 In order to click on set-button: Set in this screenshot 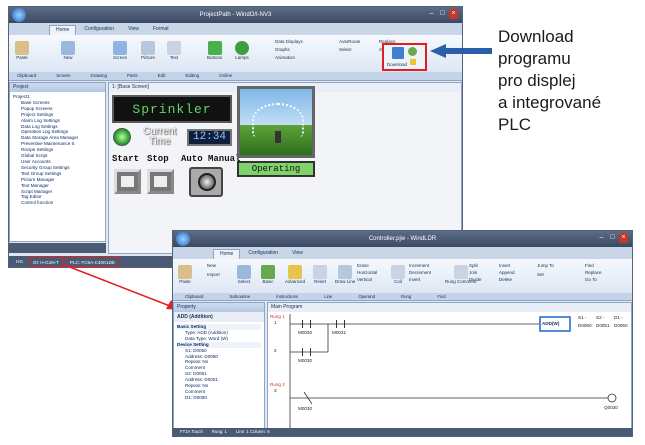, I will do `click(540, 274)`.